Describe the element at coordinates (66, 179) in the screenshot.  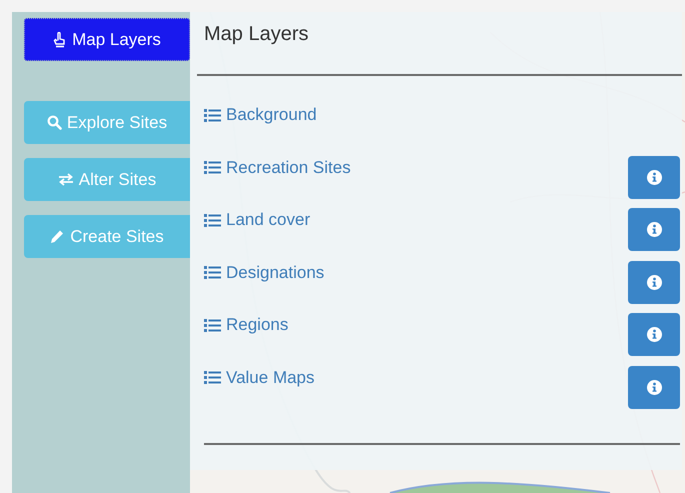
I see `swap-arrows-icon` at that location.